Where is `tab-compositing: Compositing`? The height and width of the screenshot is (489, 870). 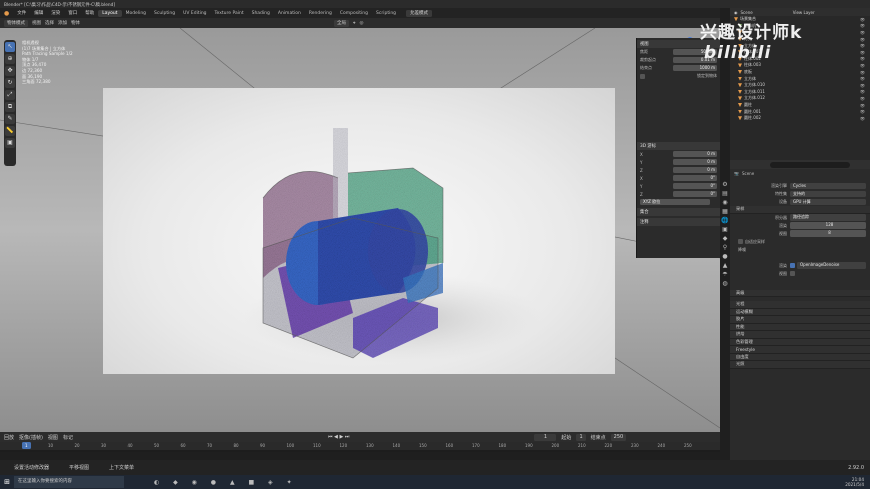
tab-compositing: Compositing is located at coordinates (354, 13).